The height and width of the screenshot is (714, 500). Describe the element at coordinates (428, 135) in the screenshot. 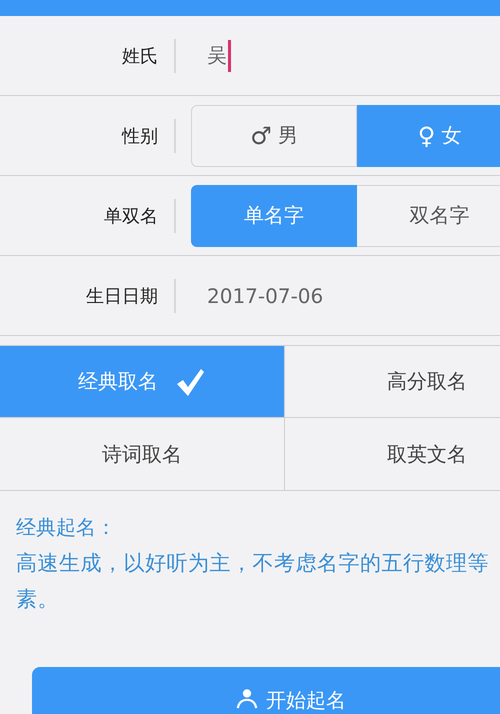

I see `segment-option: ♀ 女` at that location.